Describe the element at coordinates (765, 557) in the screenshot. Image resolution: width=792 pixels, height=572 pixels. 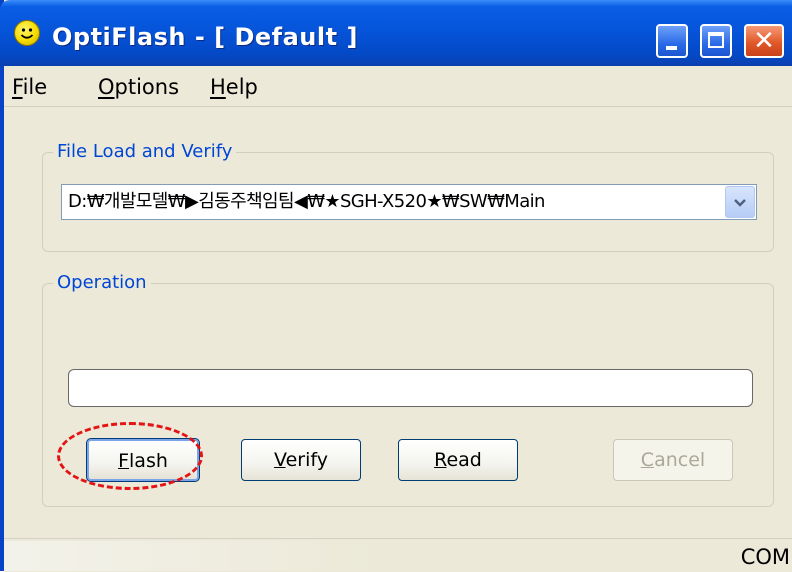
I see `status-text: COM` at that location.